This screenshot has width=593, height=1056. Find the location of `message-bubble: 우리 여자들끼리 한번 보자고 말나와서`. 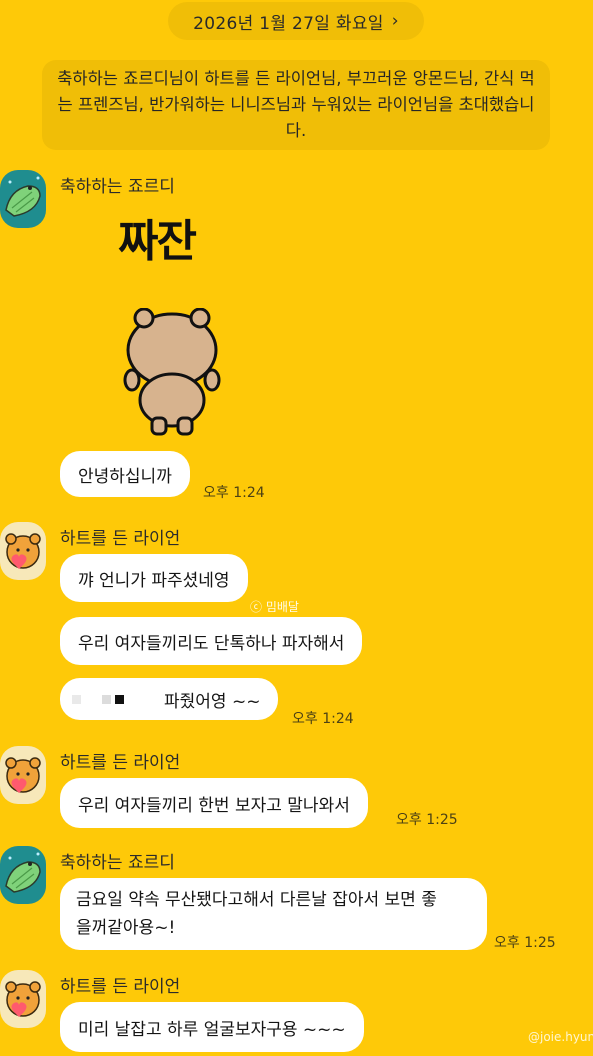

message-bubble: 우리 여자들끼리 한번 보자고 말나와서 is located at coordinates (214, 803).